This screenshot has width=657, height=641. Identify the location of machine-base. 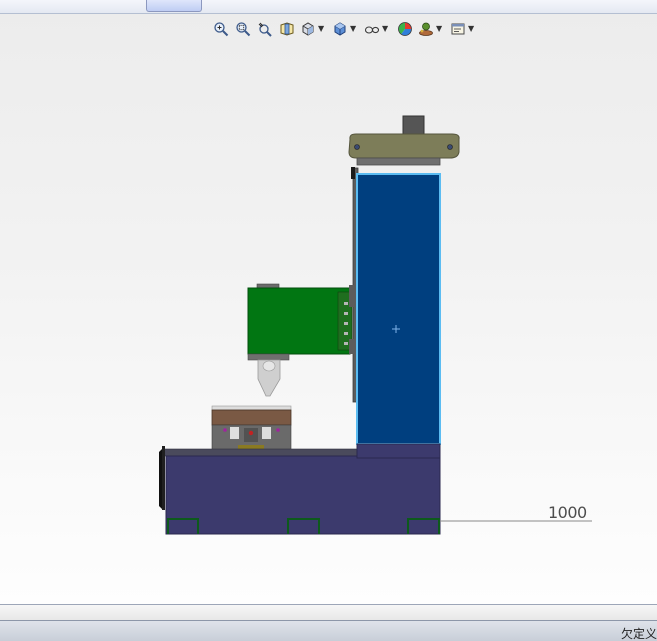
(300, 489).